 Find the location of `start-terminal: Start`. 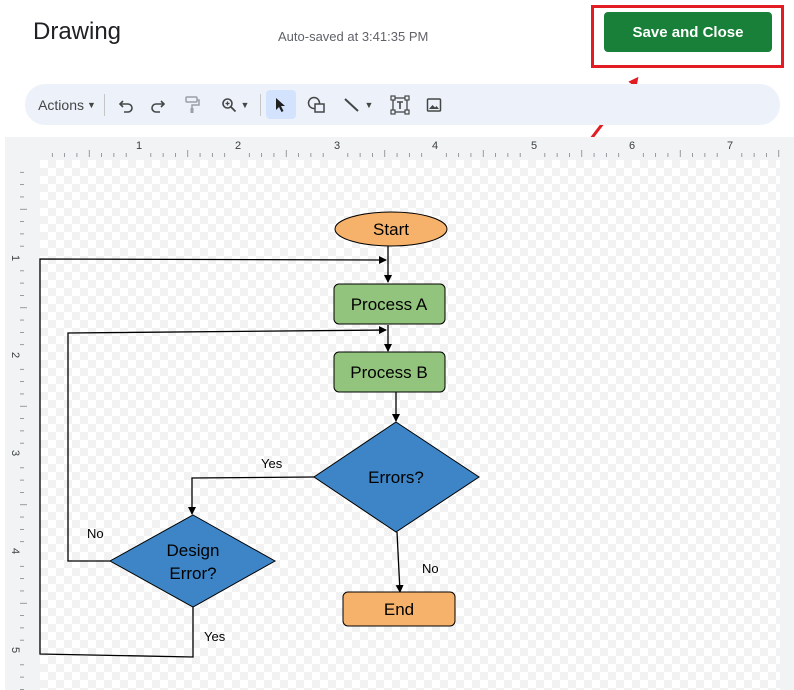

start-terminal: Start is located at coordinates (391, 229).